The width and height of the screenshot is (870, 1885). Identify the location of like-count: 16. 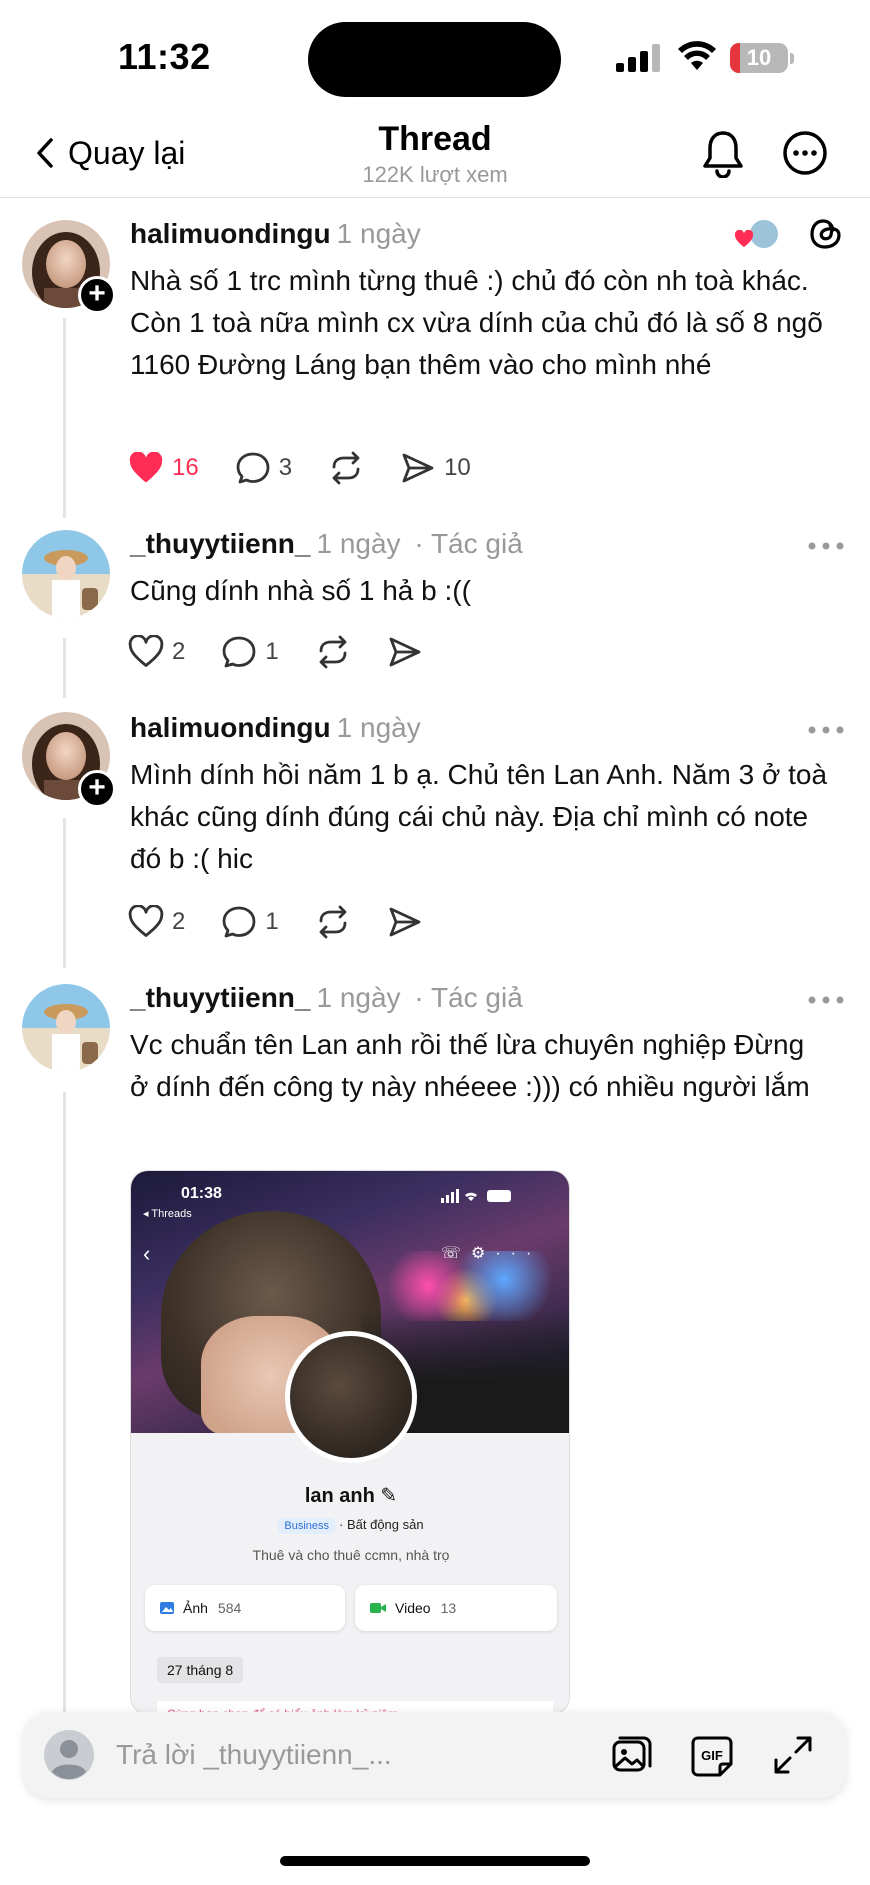
(185, 467).